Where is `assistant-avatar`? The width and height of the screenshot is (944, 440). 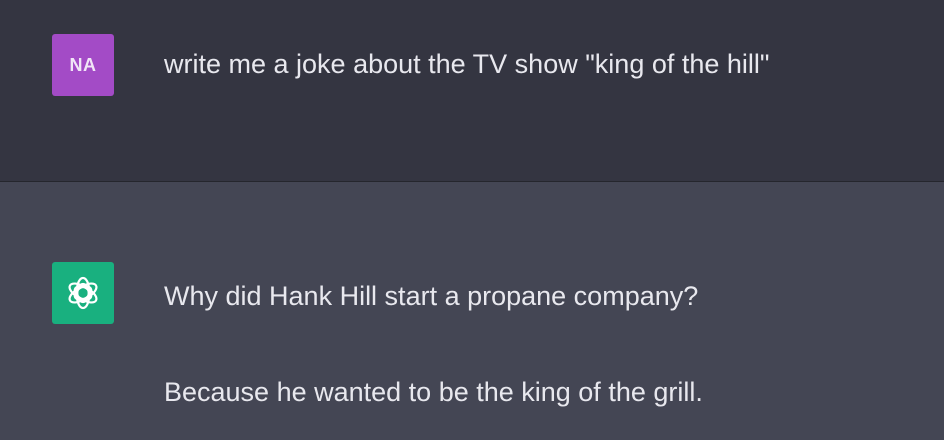
assistant-avatar is located at coordinates (83, 293).